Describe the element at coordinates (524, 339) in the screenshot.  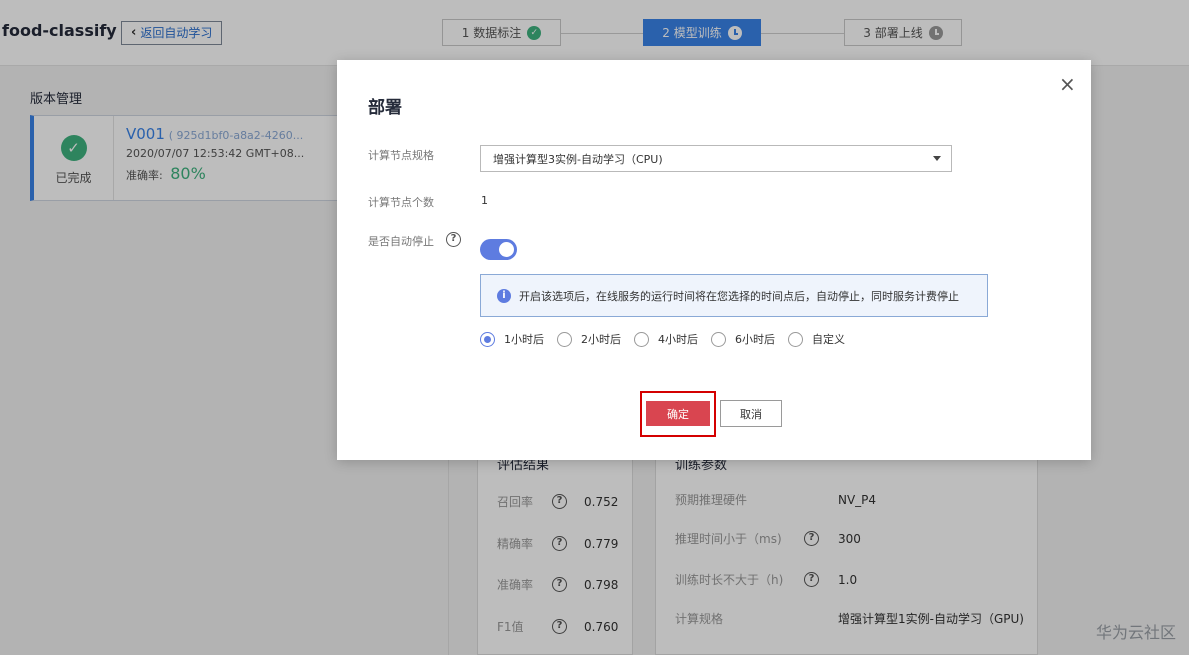
I see `radio-label: 1小时后` at that location.